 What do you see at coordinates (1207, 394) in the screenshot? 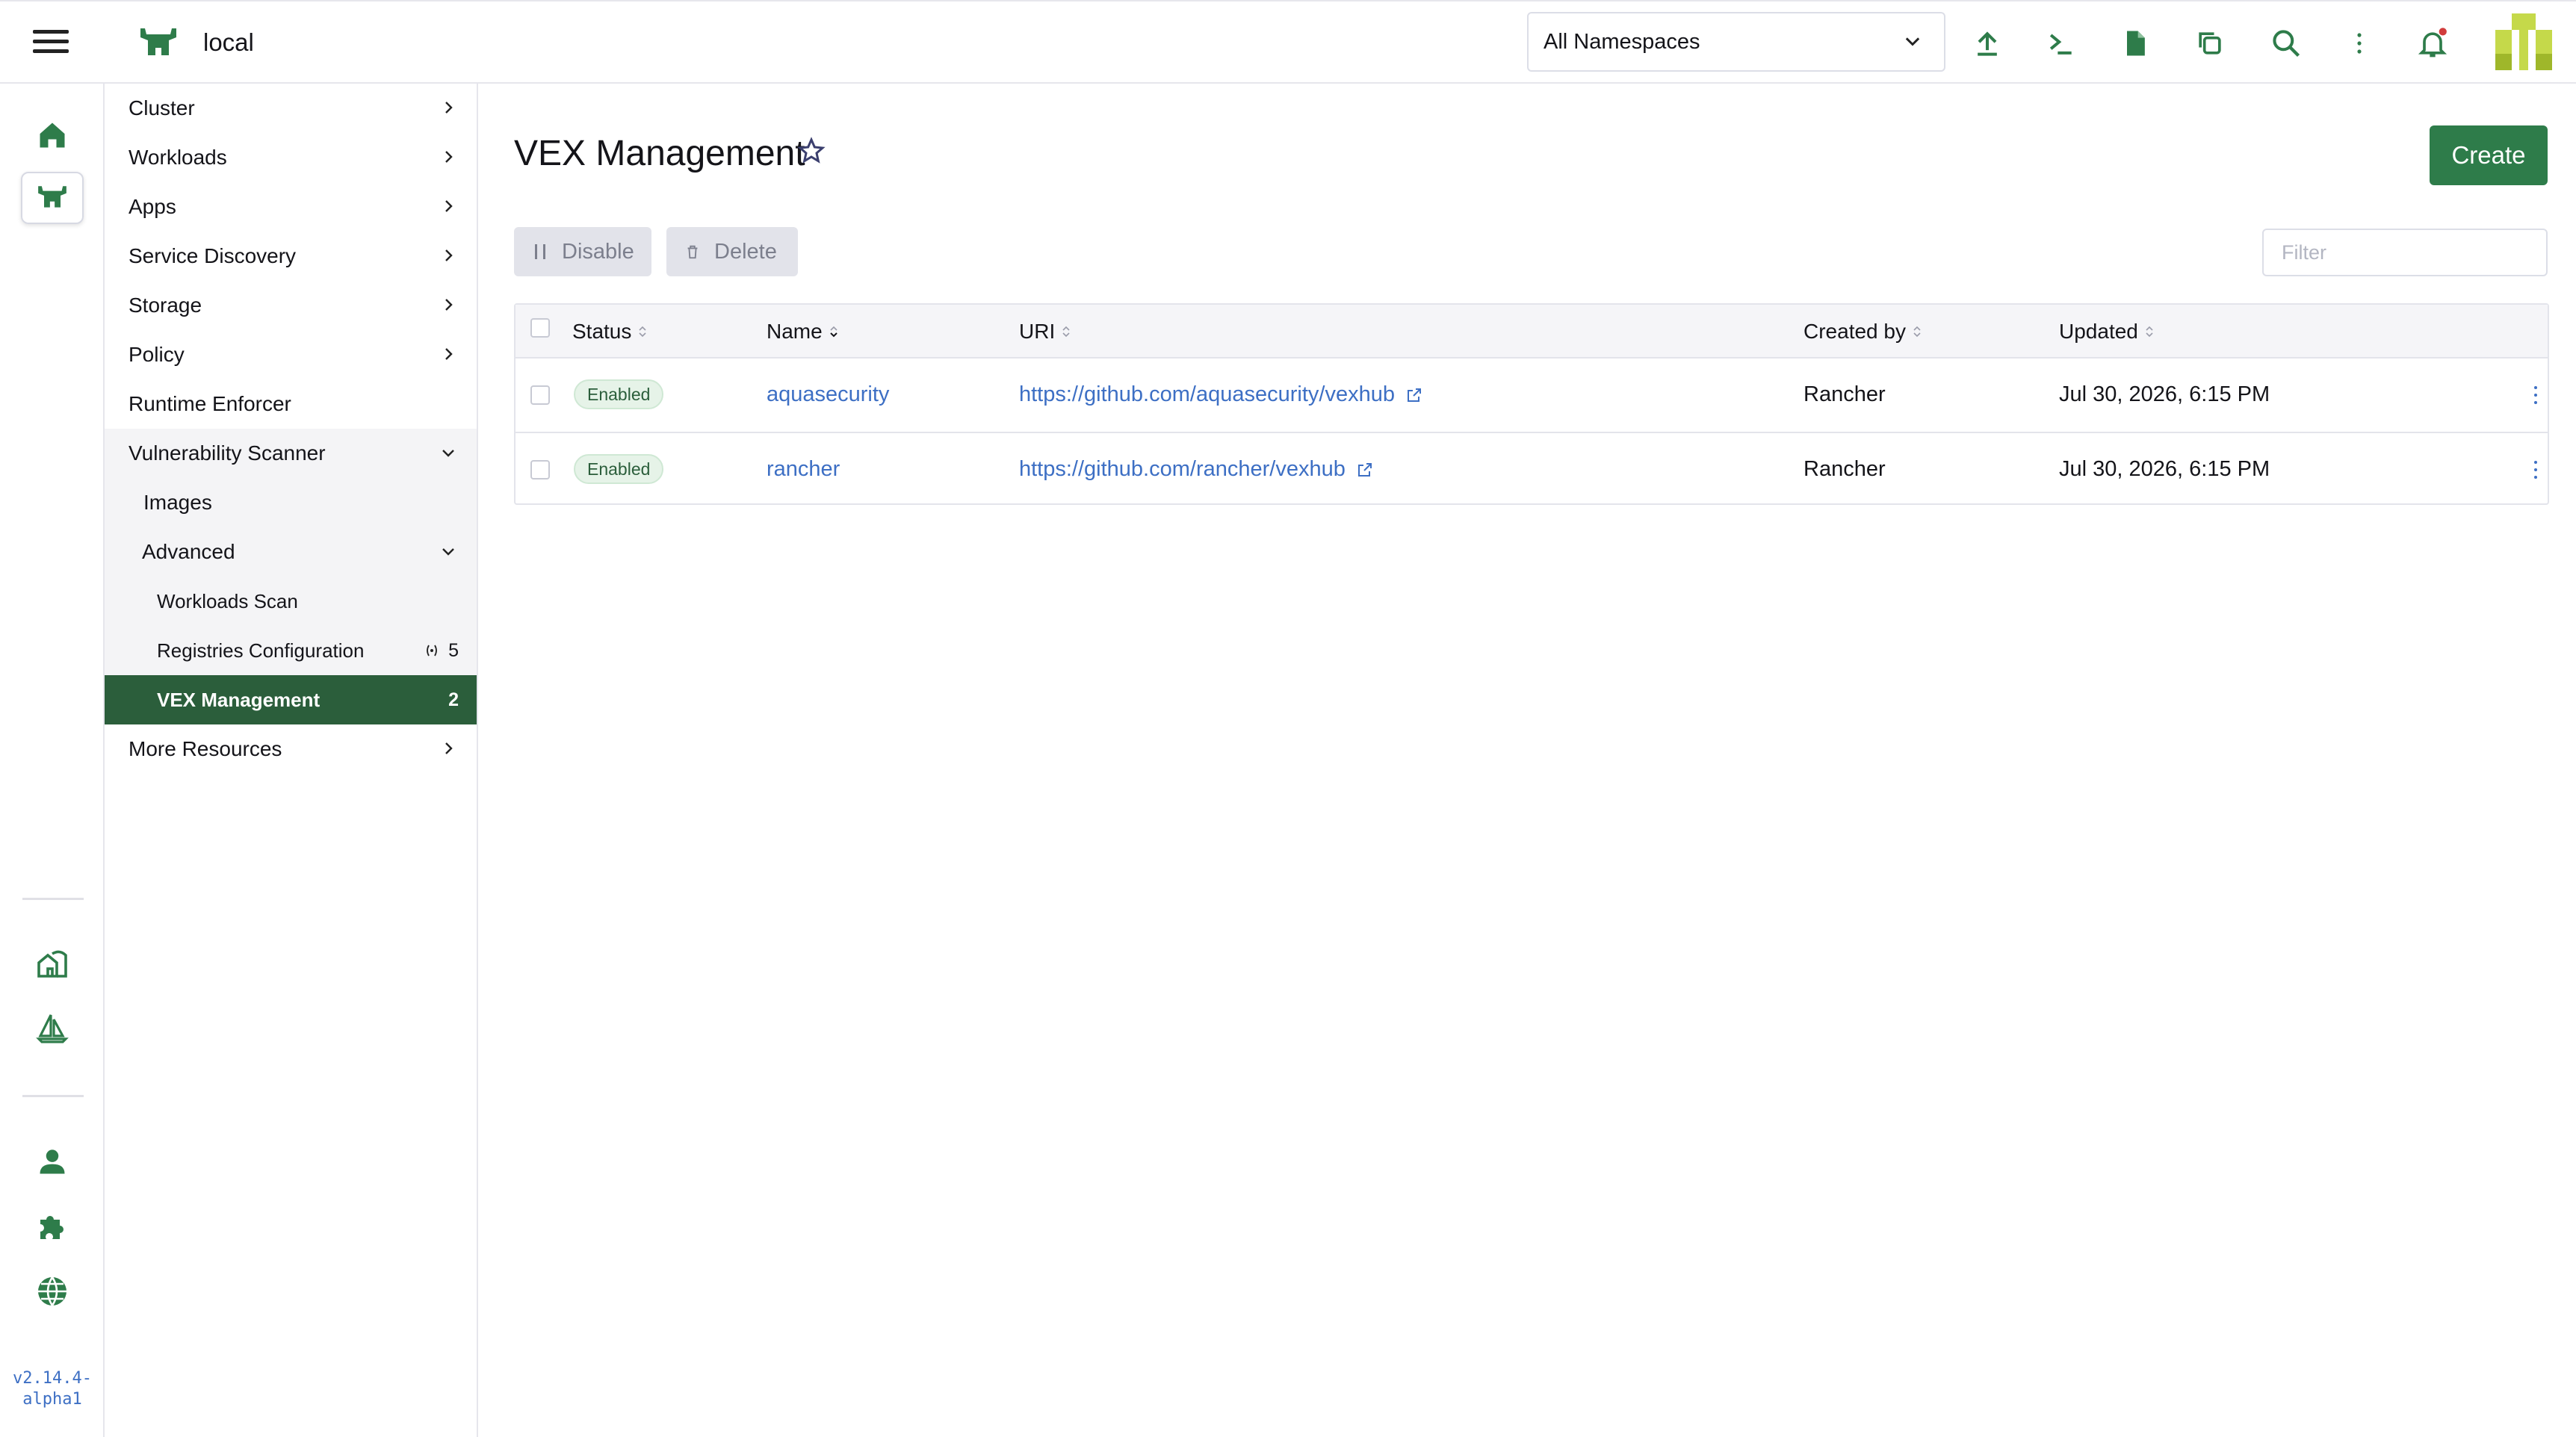
I see `uri-text: https://github.com/aquasecurity/vexhub` at bounding box center [1207, 394].